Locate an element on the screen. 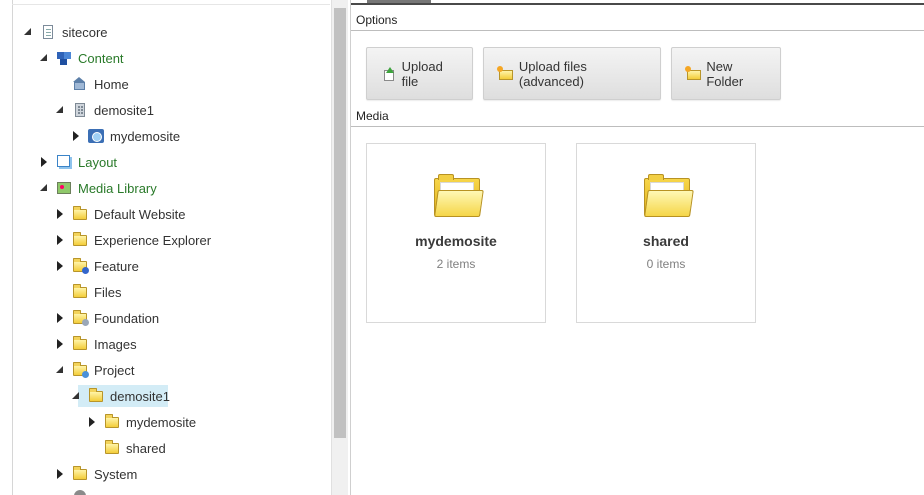 This screenshot has height=495, width=924. tree-item-label: Foundation is located at coordinates (127, 318).